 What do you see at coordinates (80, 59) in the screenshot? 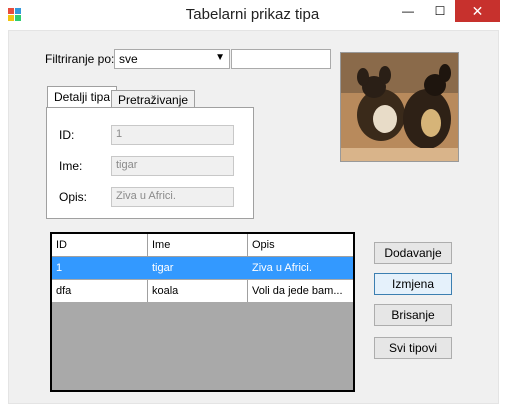
I see `filter-label: Filtriranje po:` at bounding box center [80, 59].